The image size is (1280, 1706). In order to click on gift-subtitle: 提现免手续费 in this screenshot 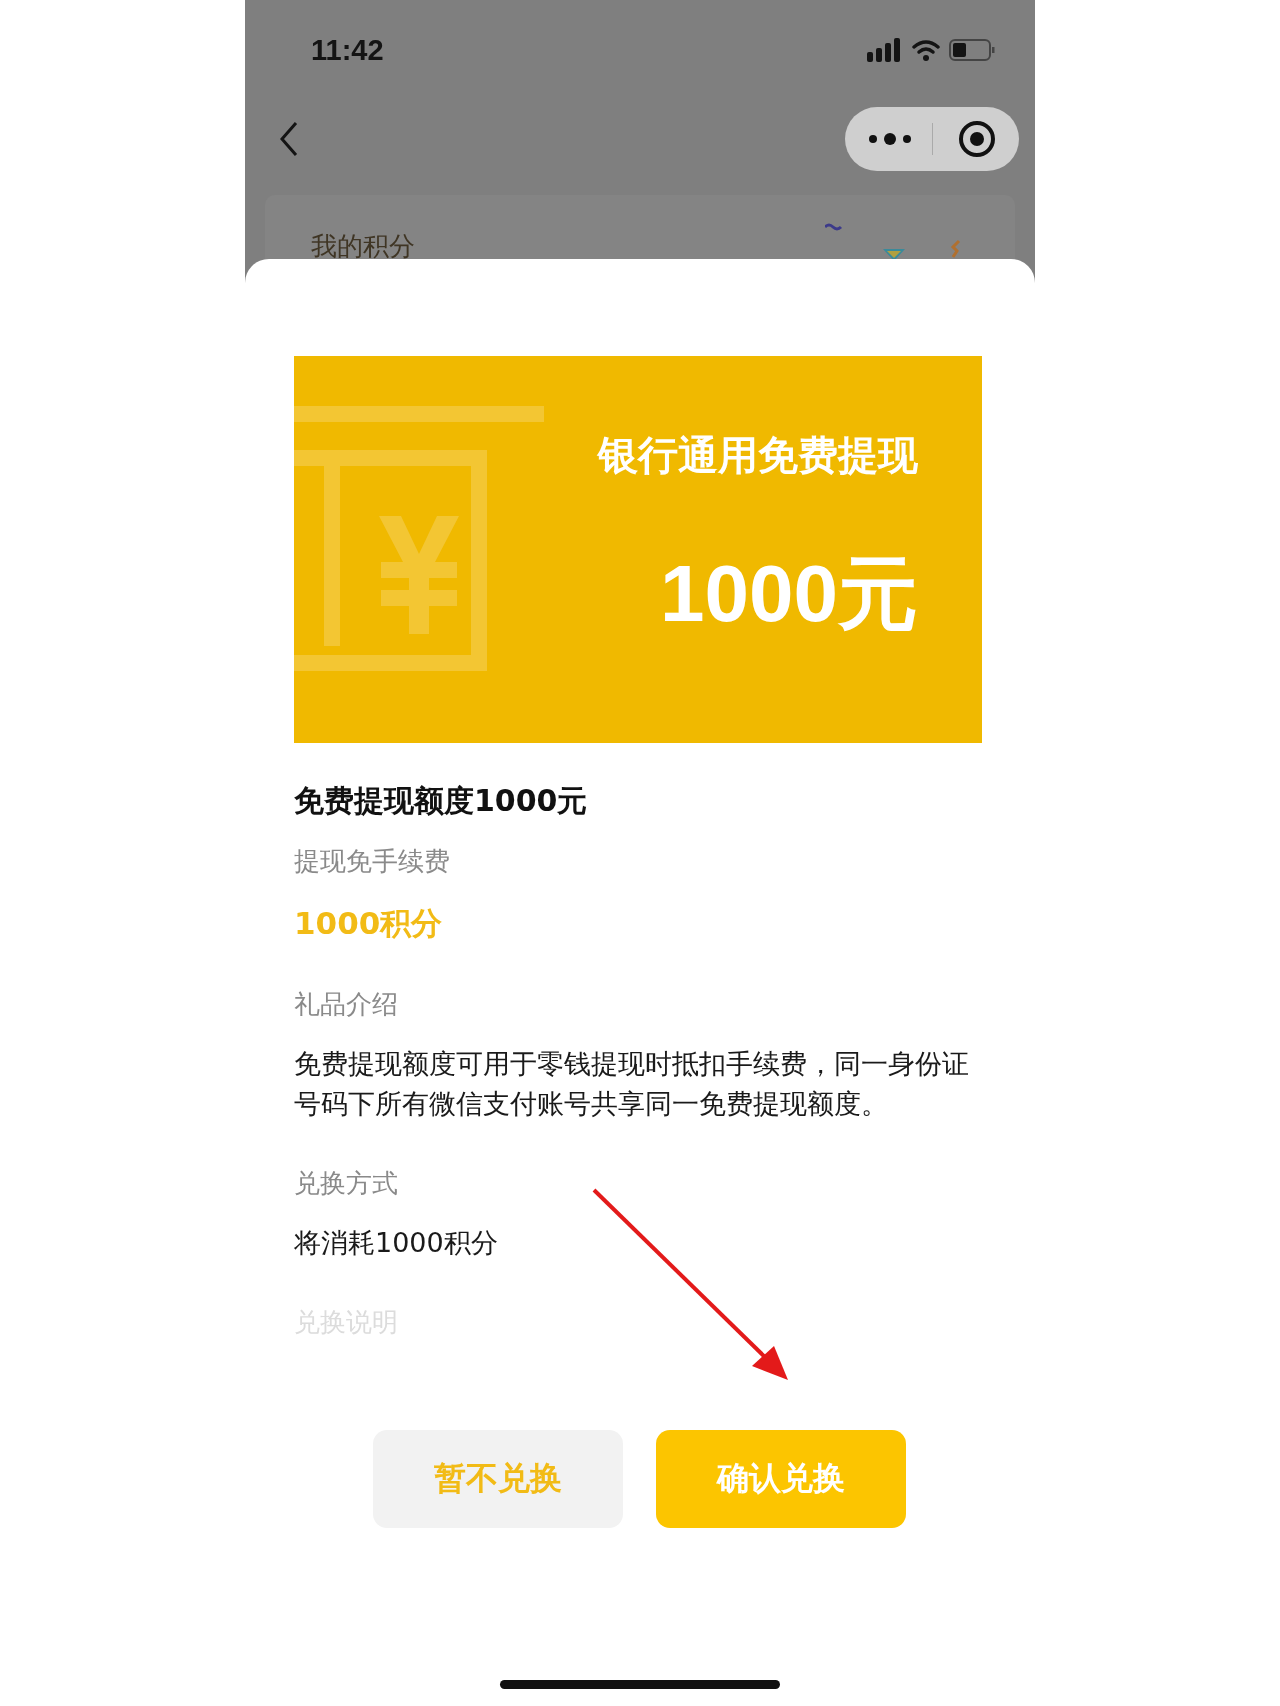, I will do `click(372, 861)`.